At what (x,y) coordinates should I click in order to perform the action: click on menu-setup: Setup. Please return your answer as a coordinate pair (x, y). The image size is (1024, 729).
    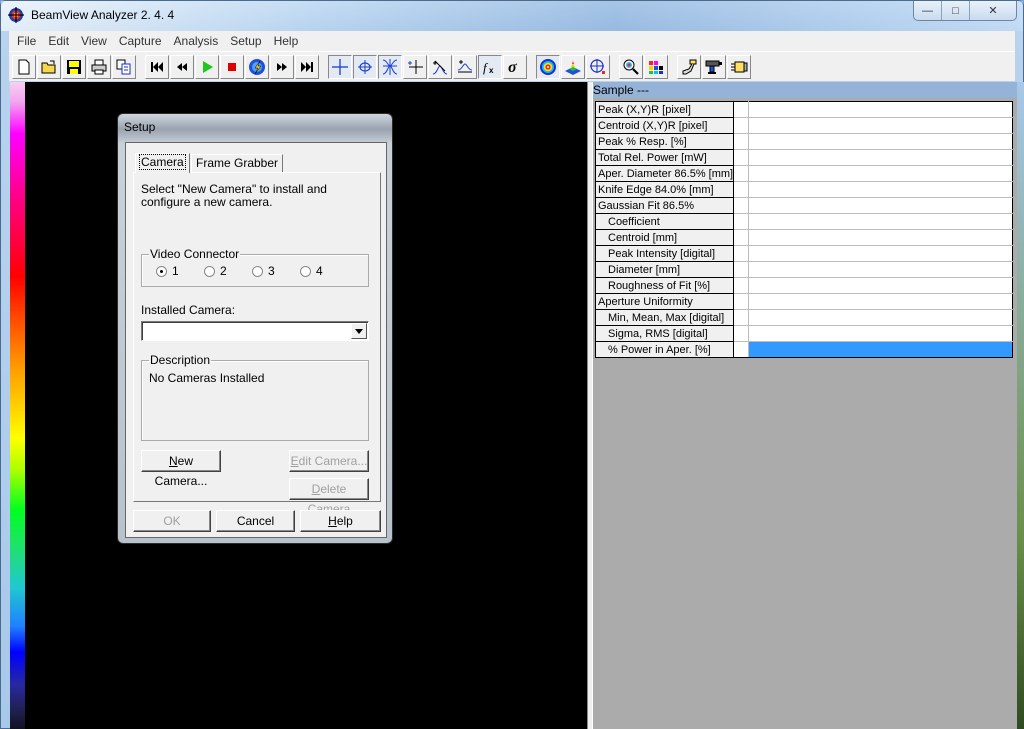
    Looking at the image, I should click on (245, 41).